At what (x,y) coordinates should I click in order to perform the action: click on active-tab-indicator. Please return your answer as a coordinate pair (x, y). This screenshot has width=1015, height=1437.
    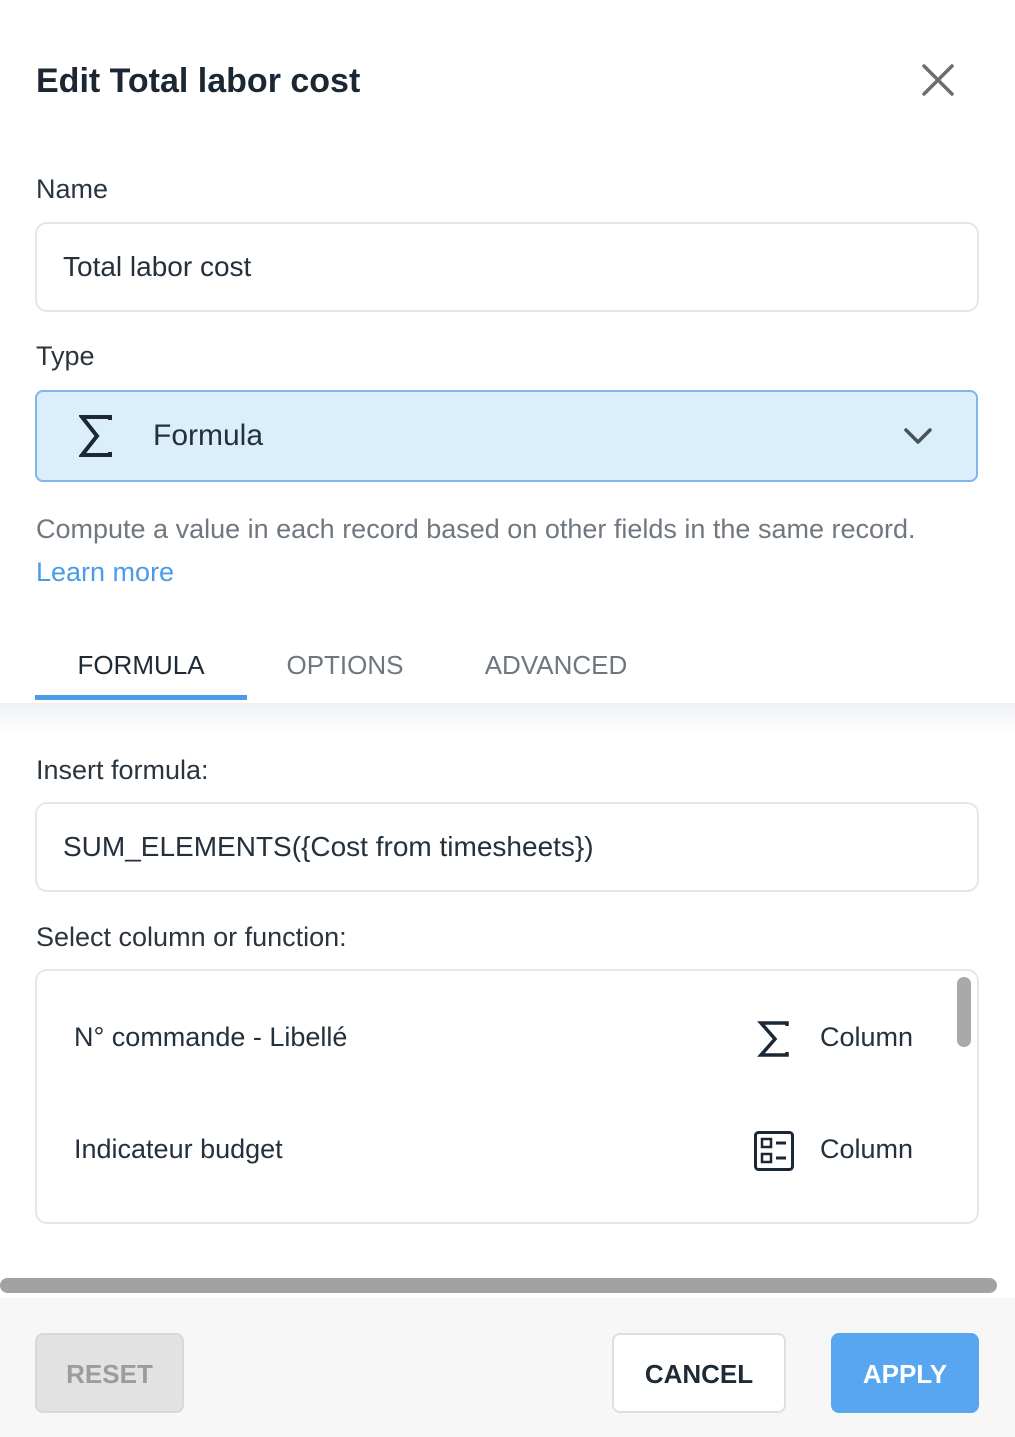
    Looking at the image, I should click on (141, 697).